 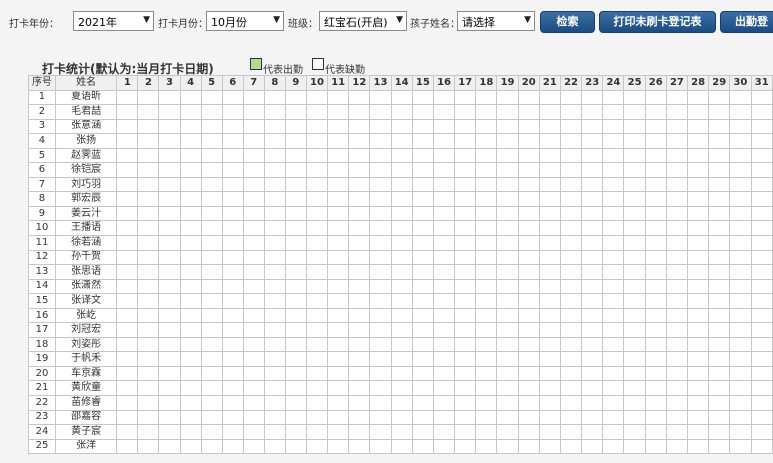 What do you see at coordinates (657, 22) in the screenshot?
I see `print-button: 打印未刷卡登记表` at bounding box center [657, 22].